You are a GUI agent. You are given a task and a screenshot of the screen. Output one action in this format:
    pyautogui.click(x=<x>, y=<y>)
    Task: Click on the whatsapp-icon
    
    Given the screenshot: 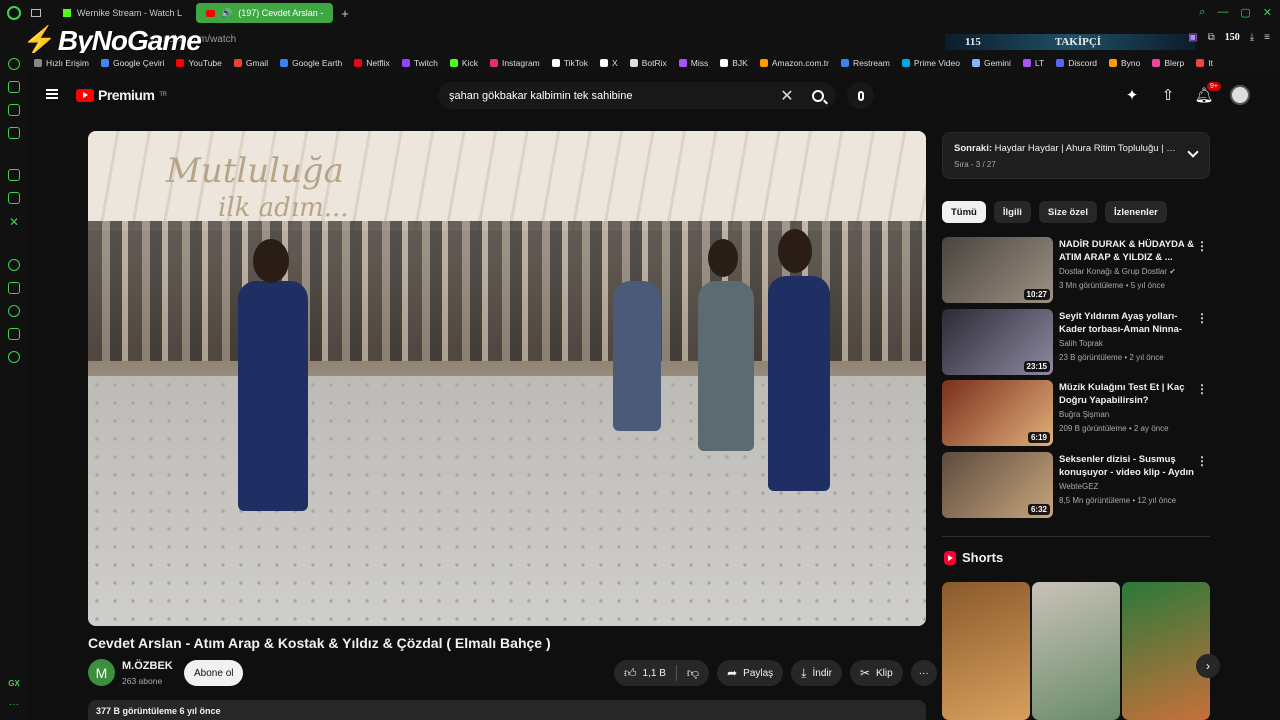 What is the action you would take?
    pyautogui.click(x=14, y=110)
    